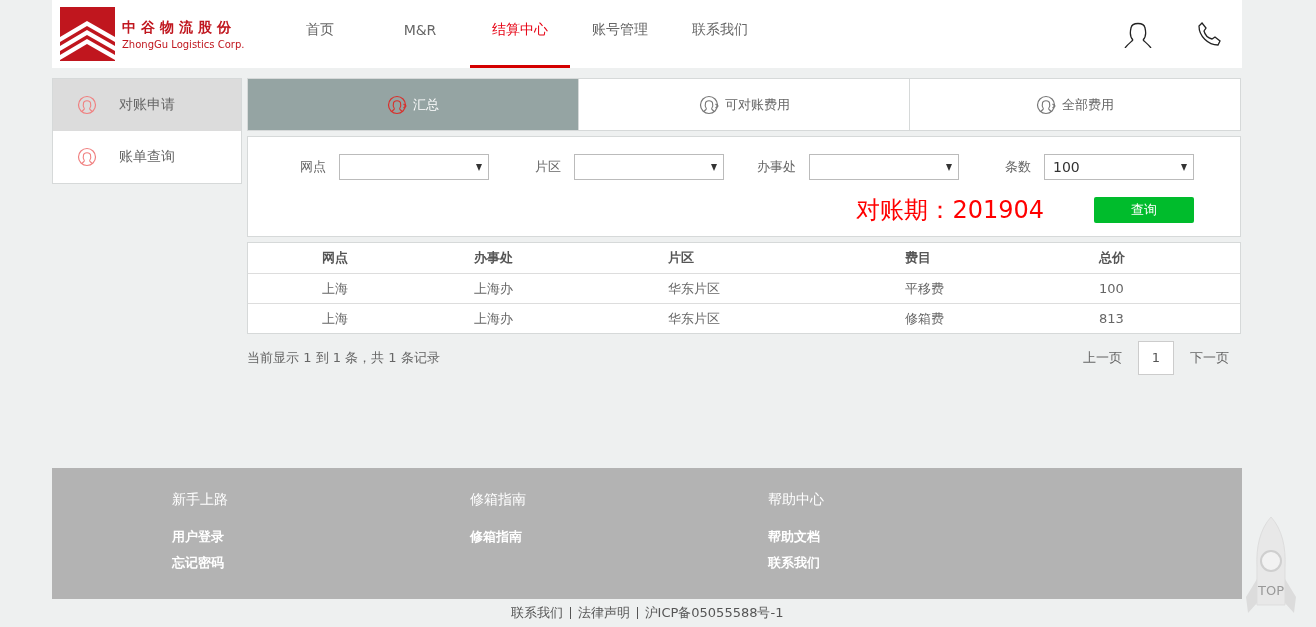 The image size is (1316, 627). What do you see at coordinates (1112, 288) in the screenshot?
I see `table-cell-text: 100` at bounding box center [1112, 288].